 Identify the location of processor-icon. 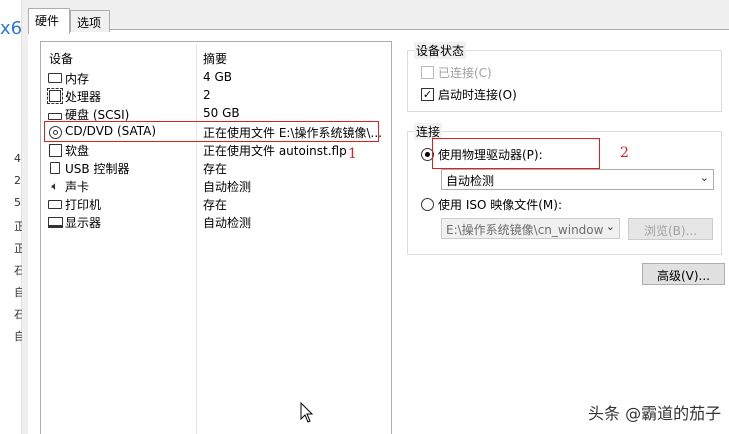
(55, 96).